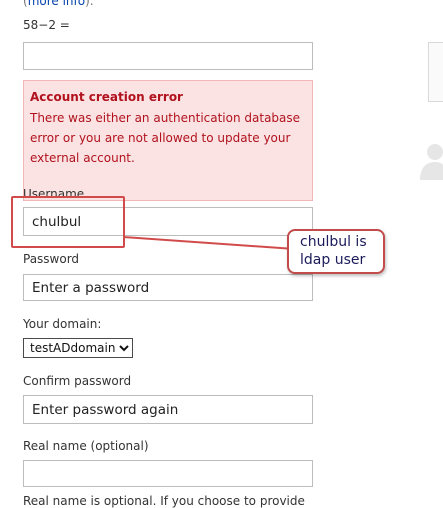 The image size is (443, 508). What do you see at coordinates (333, 260) in the screenshot?
I see `callout-line-2: ldap user` at bounding box center [333, 260].